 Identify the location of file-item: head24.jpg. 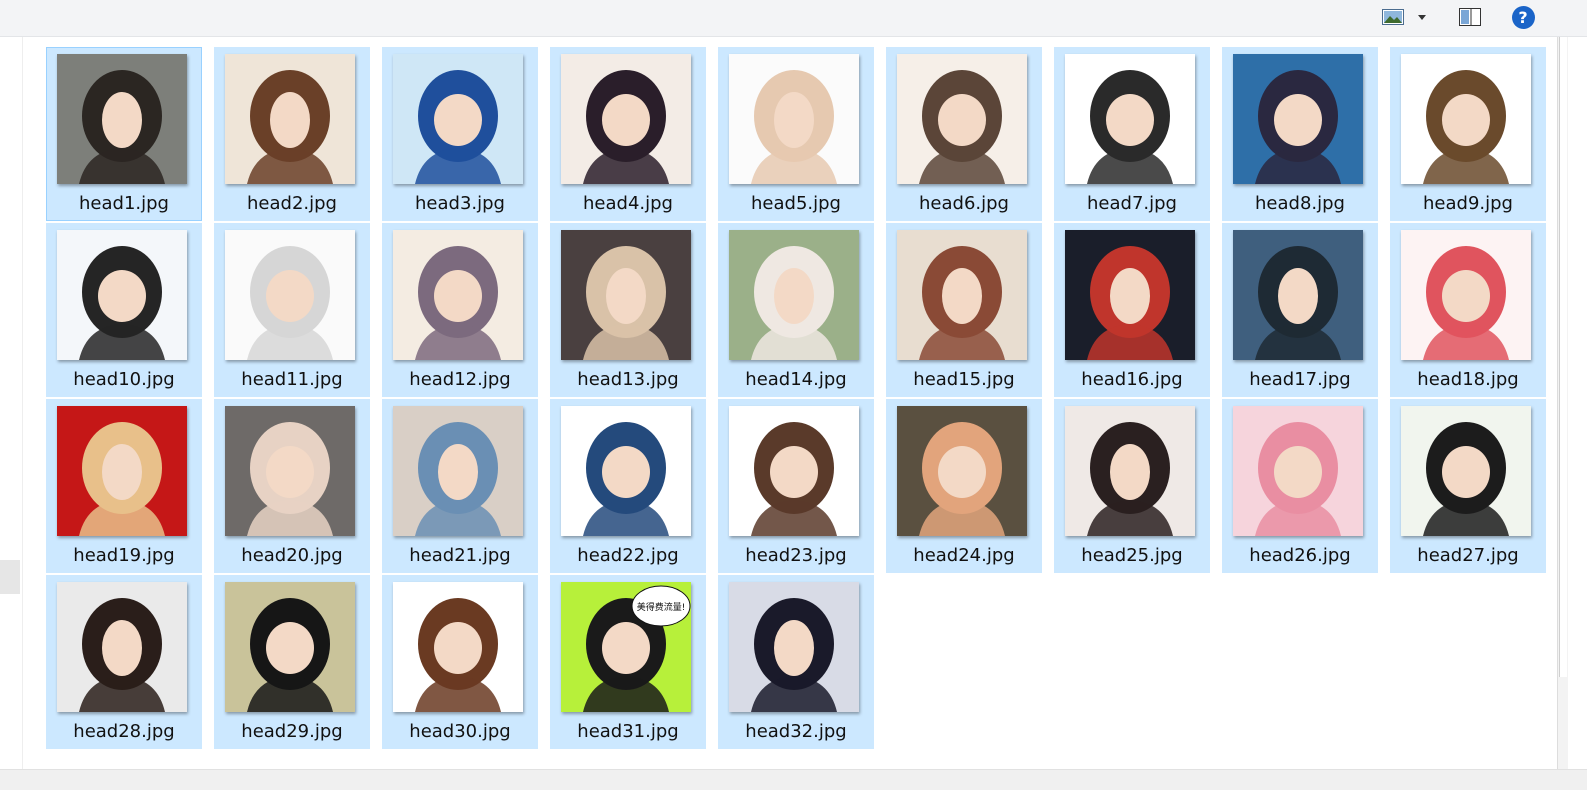
(964, 486).